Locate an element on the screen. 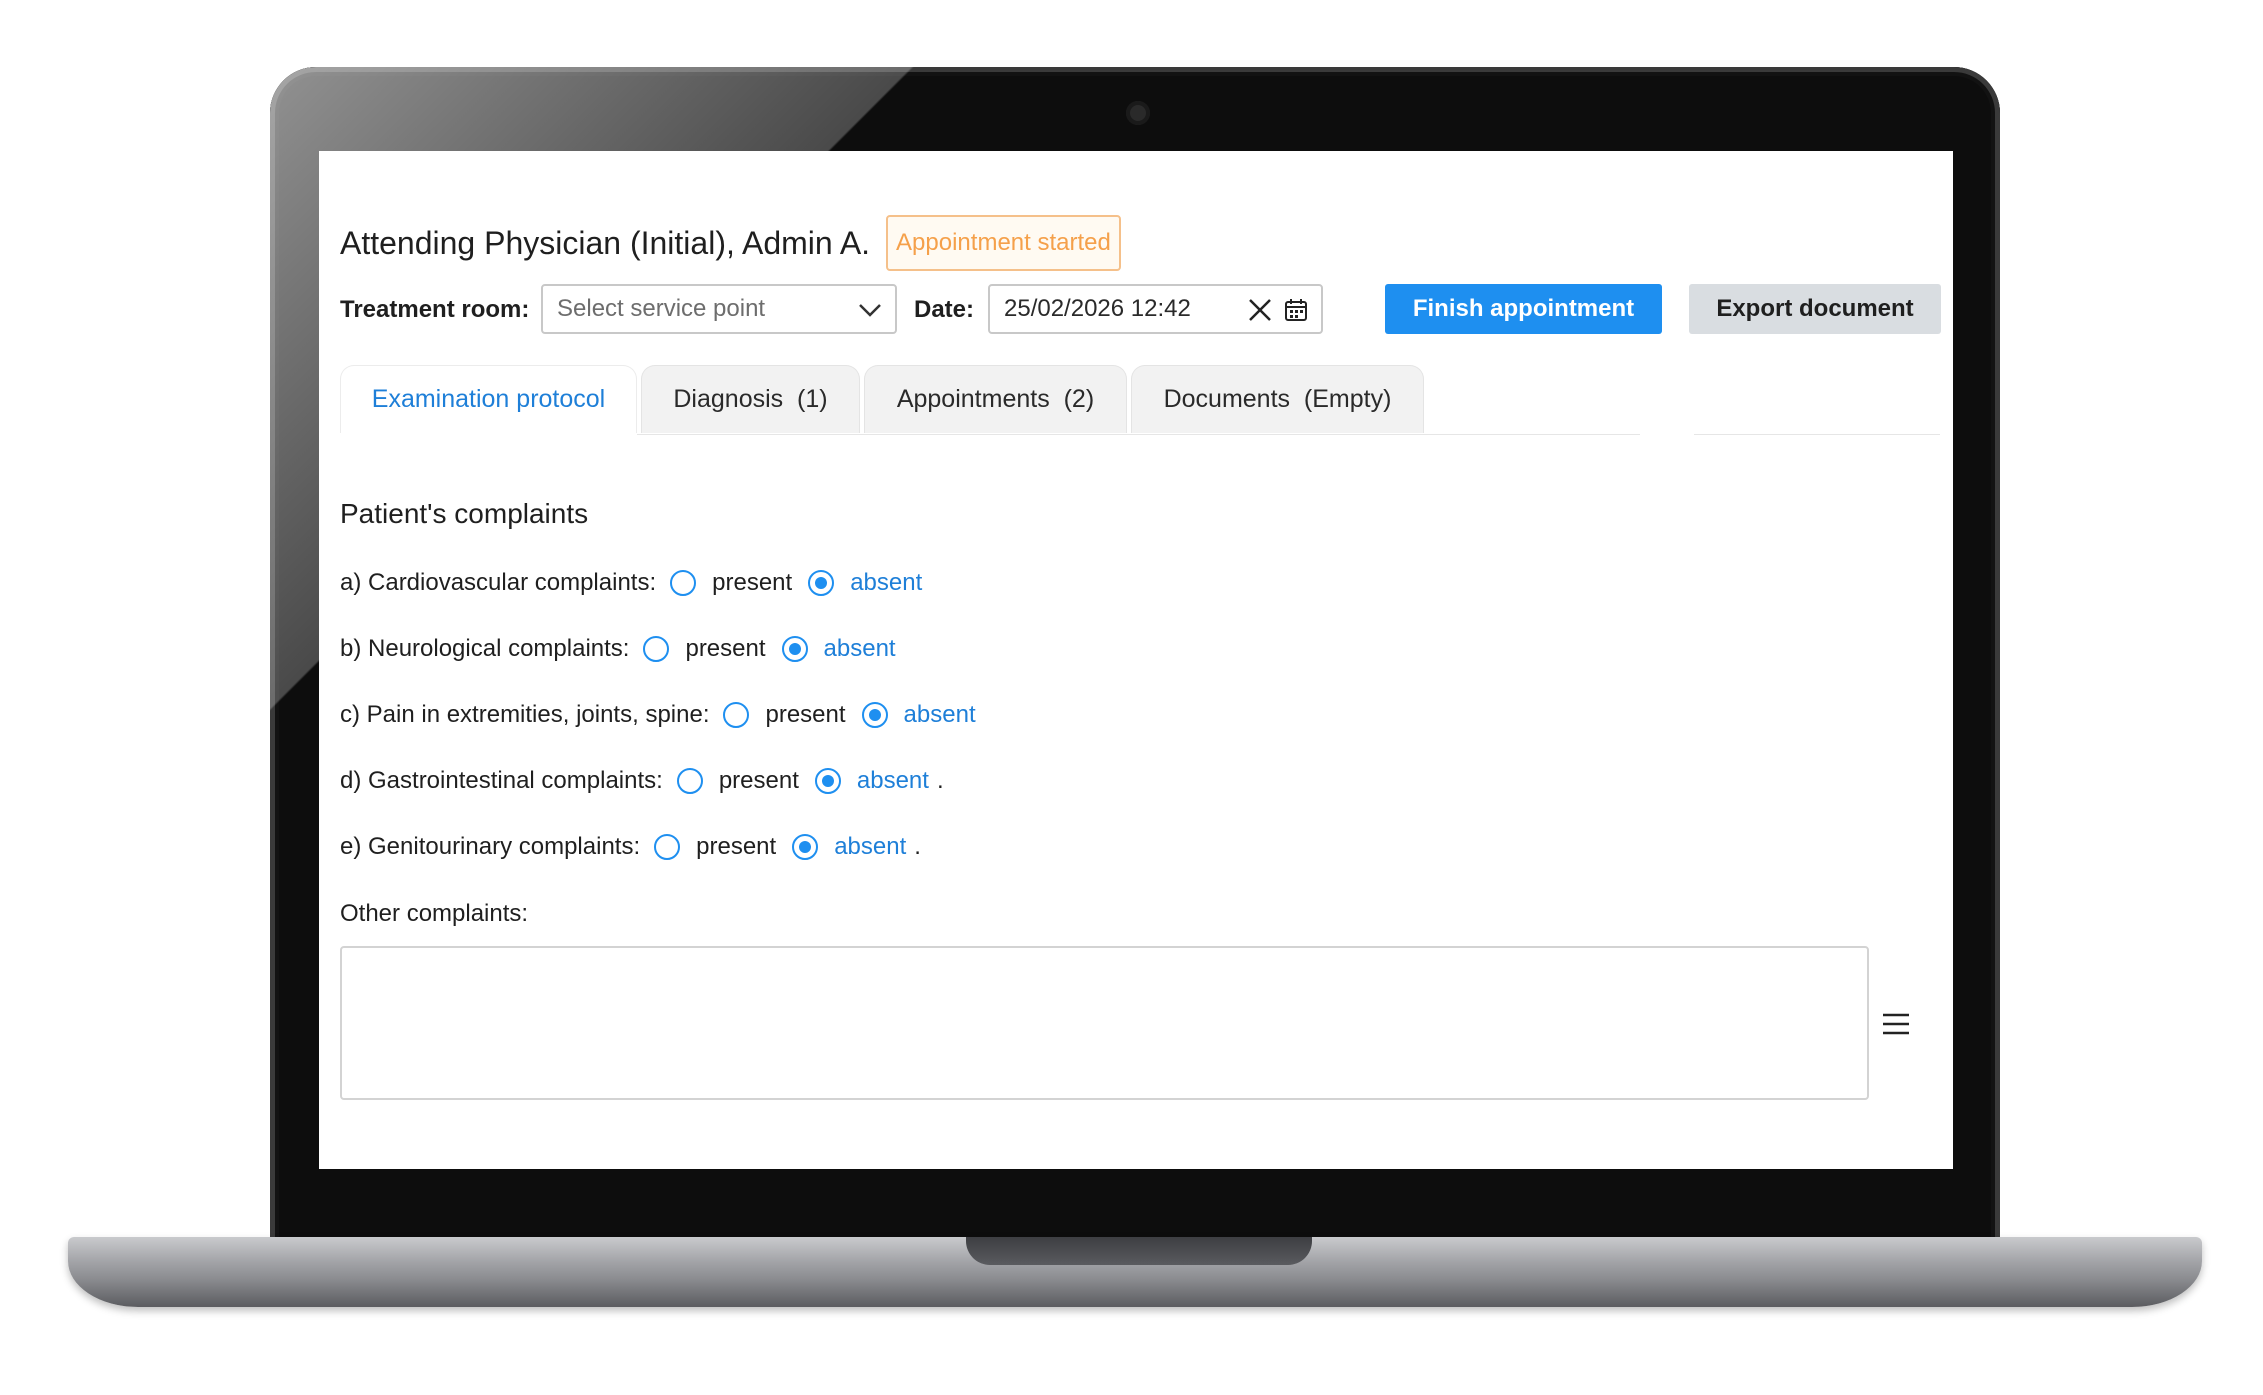 The image size is (2263, 1395). tab-label: Documents (Empty) is located at coordinates (1277, 399).